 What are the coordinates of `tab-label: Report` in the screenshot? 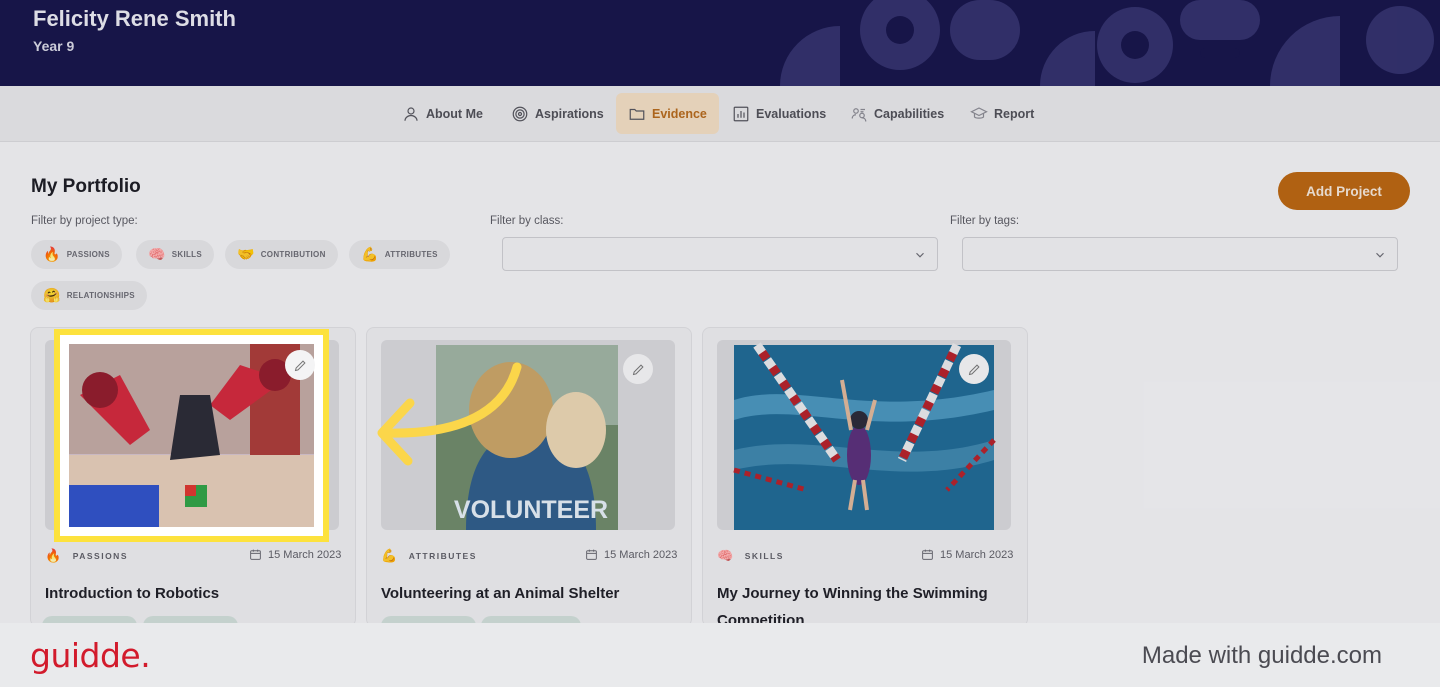 It's located at (1014, 113).